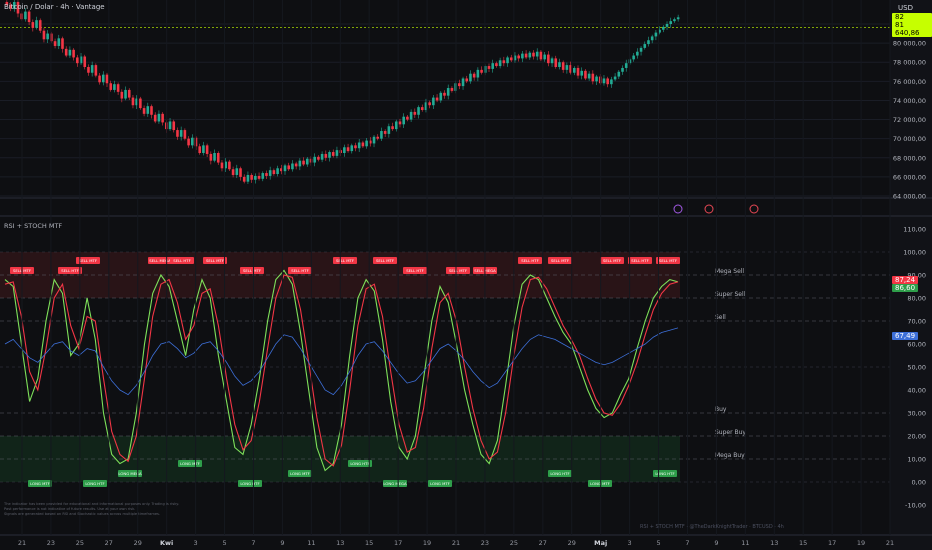  Describe the element at coordinates (54, 7) in the screenshot. I see `symbol-title: Bitcoin / Dolar · 4h · Vantage` at that location.